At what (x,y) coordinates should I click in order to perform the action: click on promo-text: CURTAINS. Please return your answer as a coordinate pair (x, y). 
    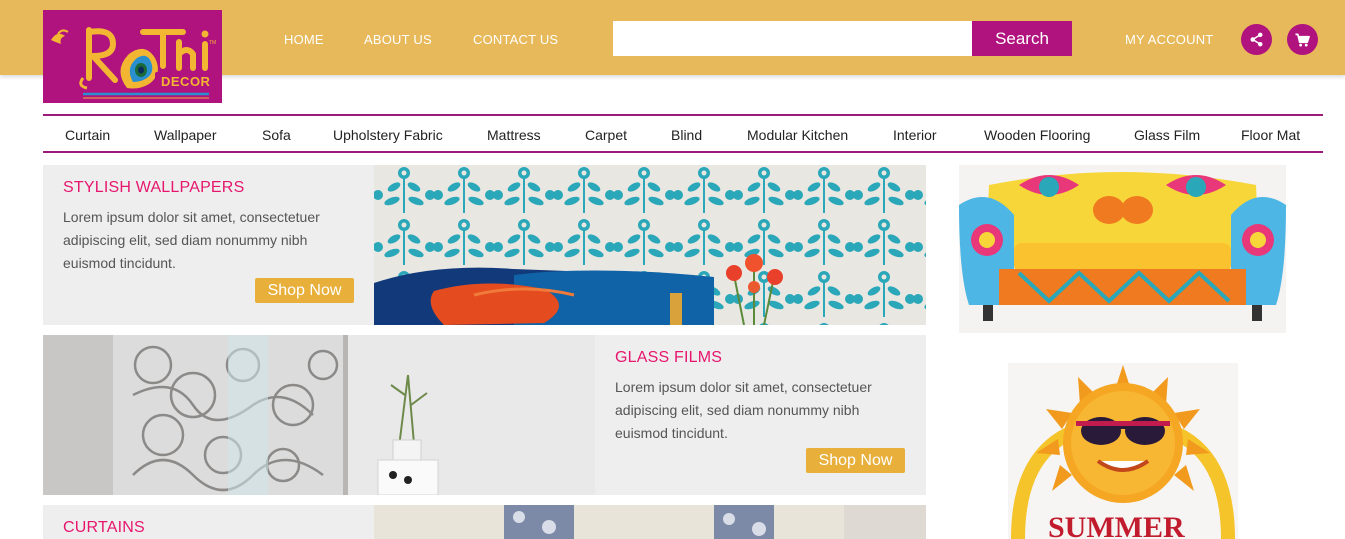
    Looking at the image, I should click on (213, 529).